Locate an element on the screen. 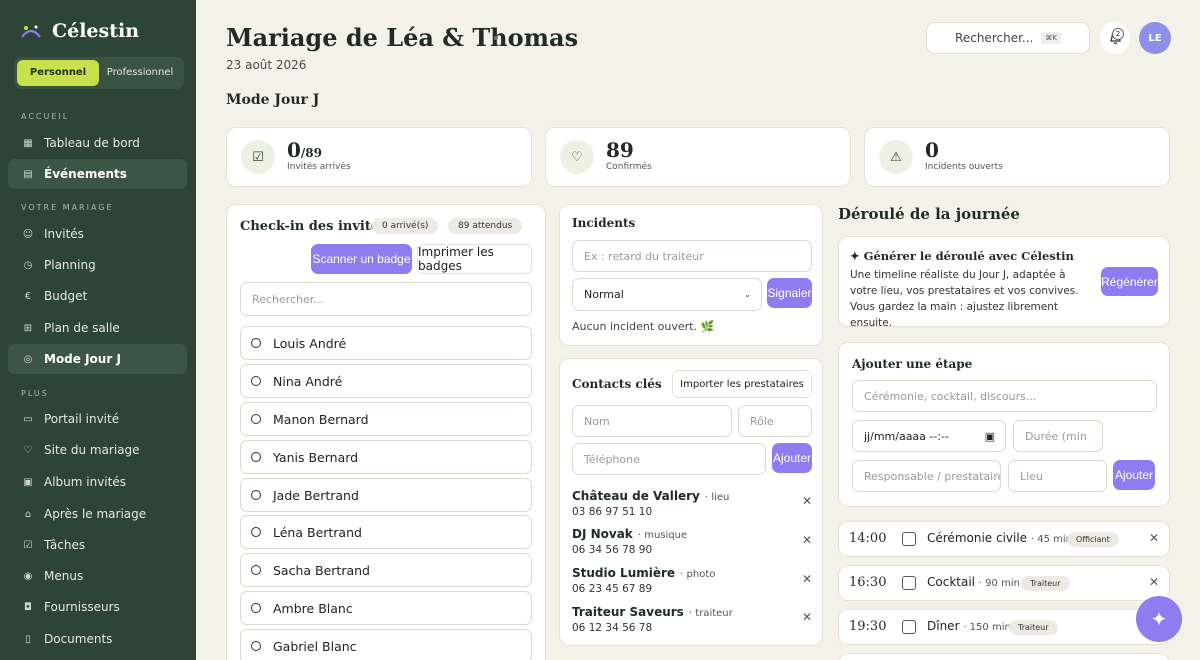 This screenshot has width=1200, height=660. guest-row: Louis André is located at coordinates (386, 343).